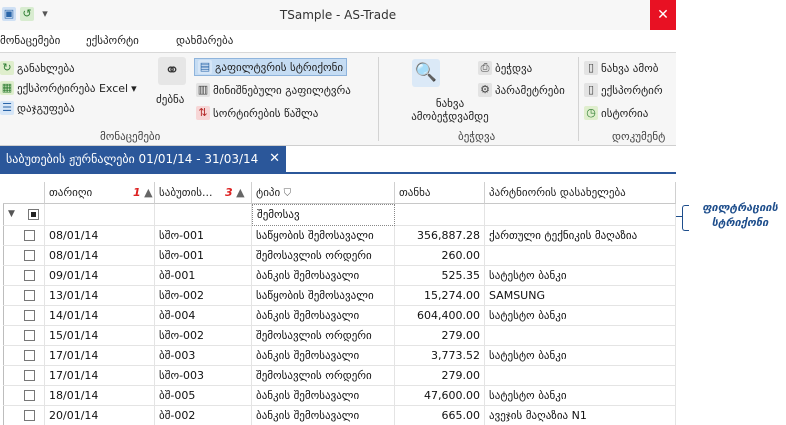 This screenshot has height=425, width=786. I want to click on min-filter-button: ▥ მინიშნებული გაფილტვრა, so click(273, 90).